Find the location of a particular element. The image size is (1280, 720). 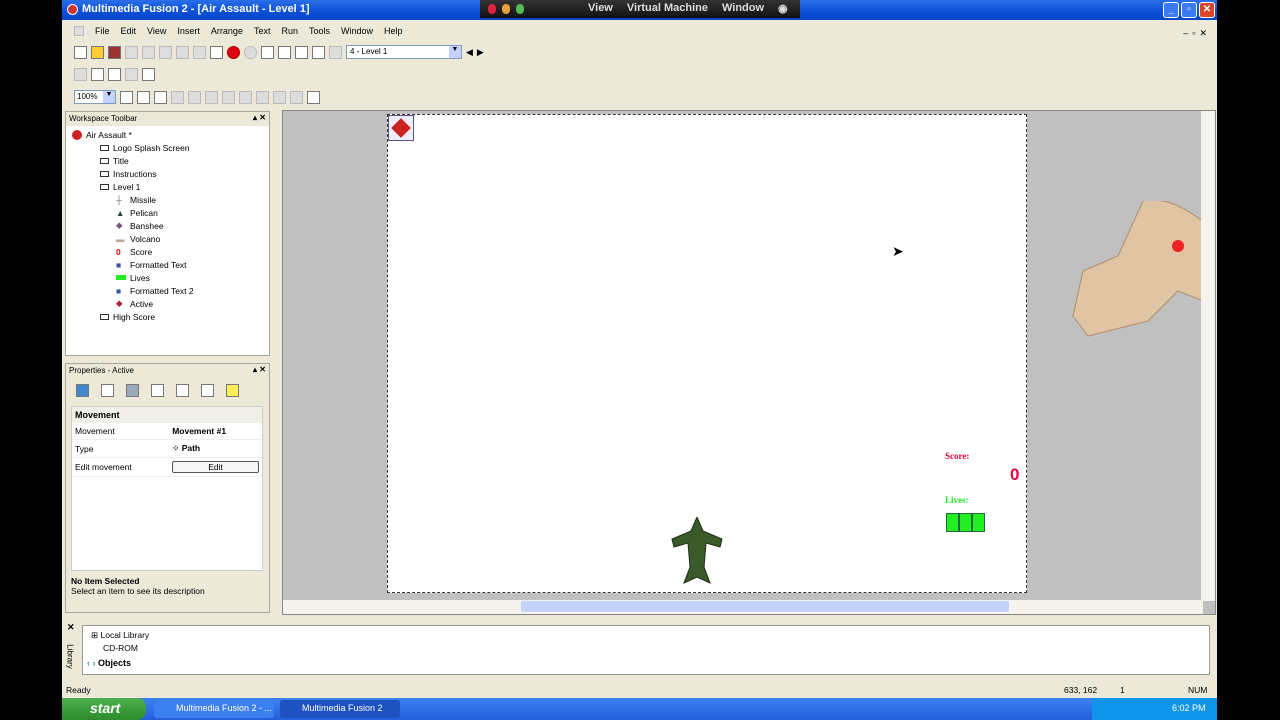

mdi-icon is located at coordinates (79, 31).